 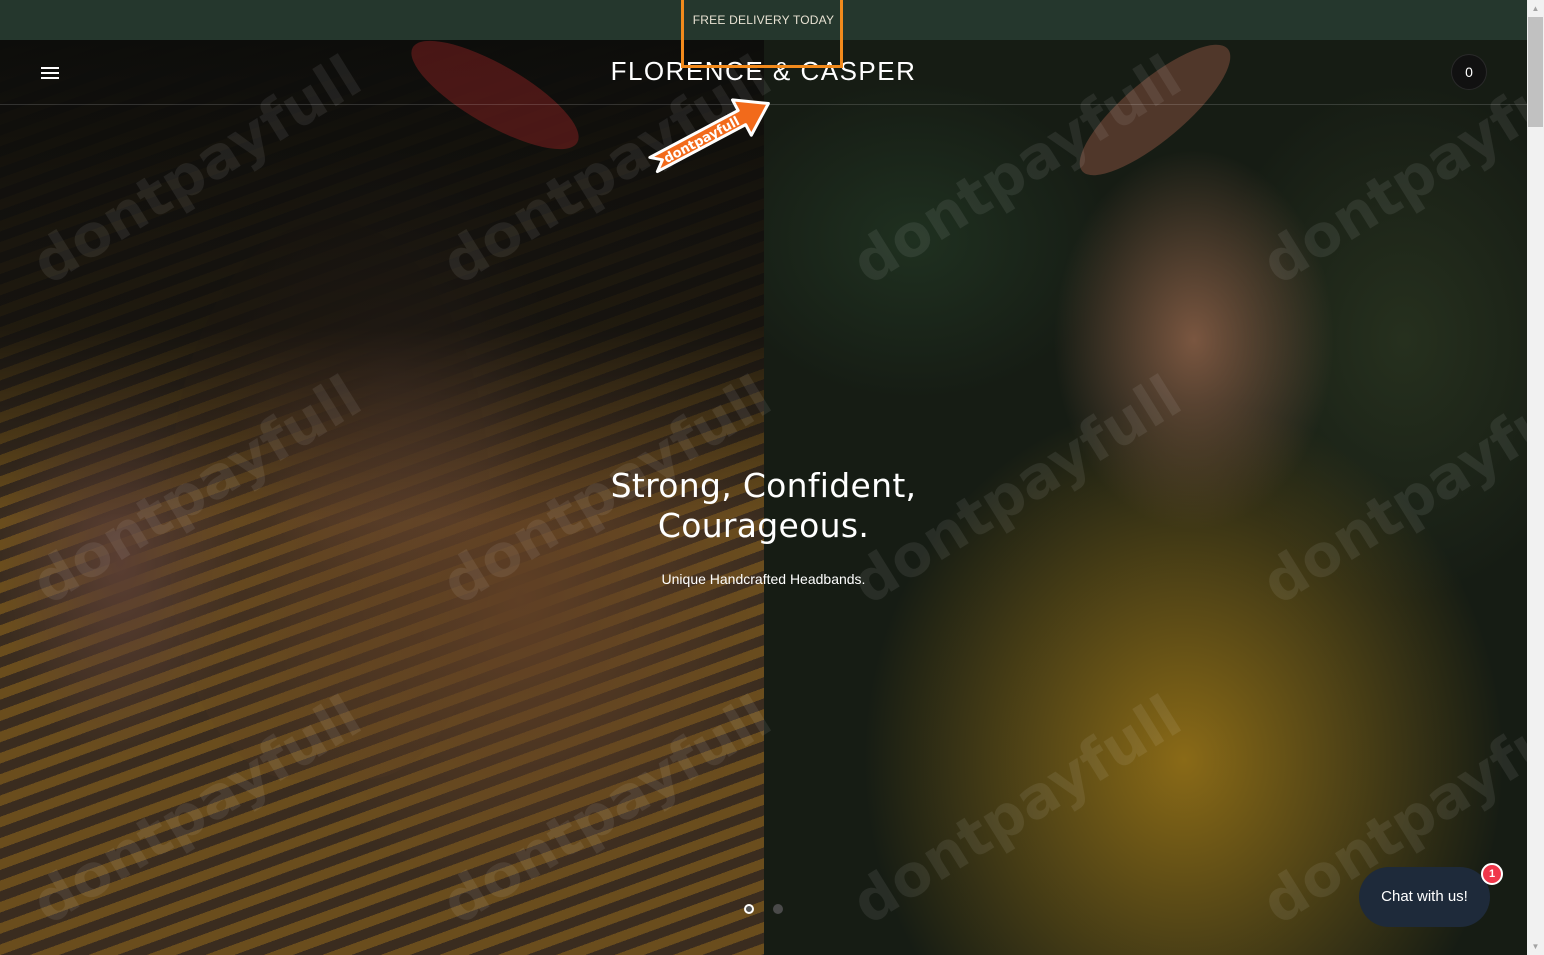 What do you see at coordinates (702, 140) in the screenshot?
I see `sticker-label: dontpayfull` at bounding box center [702, 140].